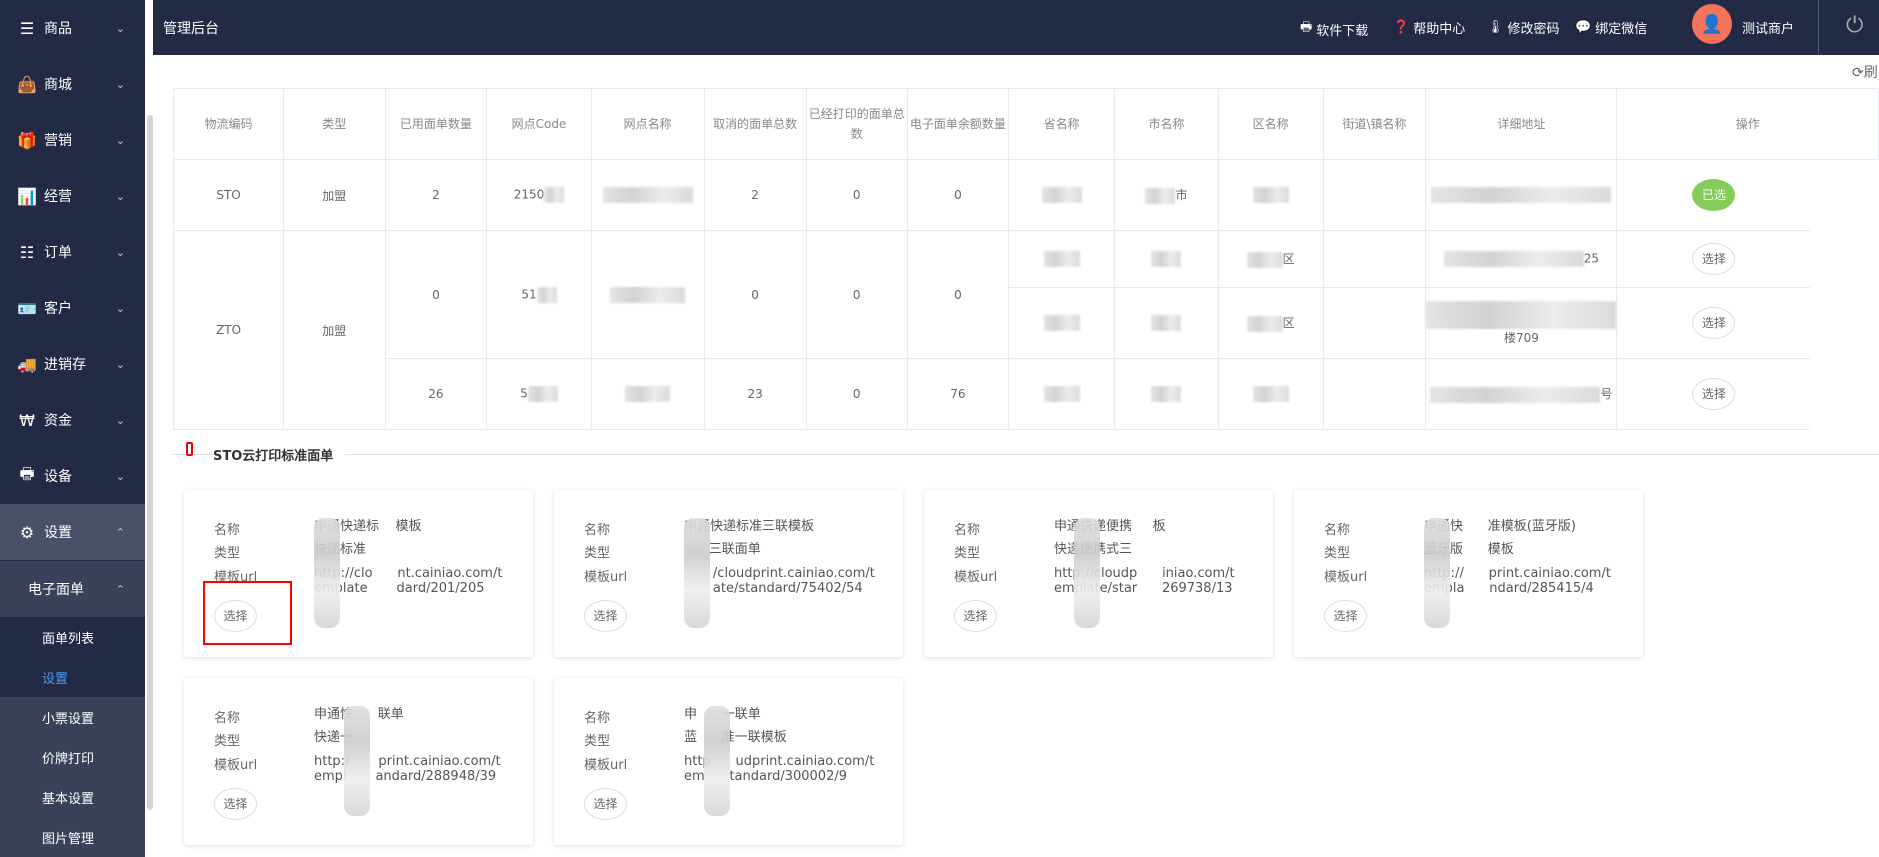  I want to click on column-header: 物流编码, so click(228, 124).